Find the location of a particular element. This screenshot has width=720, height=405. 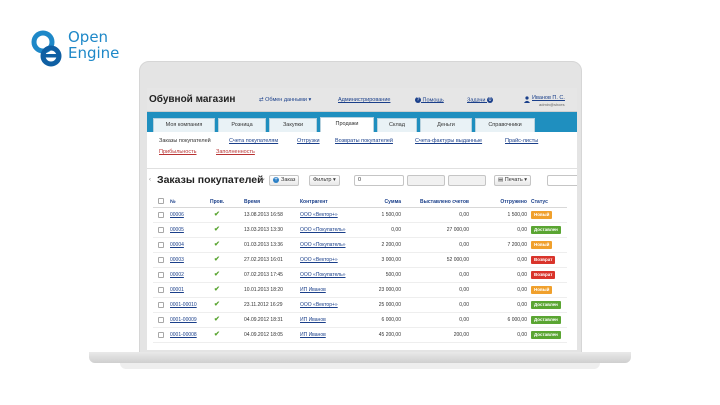

subnav-shipments: Отгрузки is located at coordinates (308, 141).